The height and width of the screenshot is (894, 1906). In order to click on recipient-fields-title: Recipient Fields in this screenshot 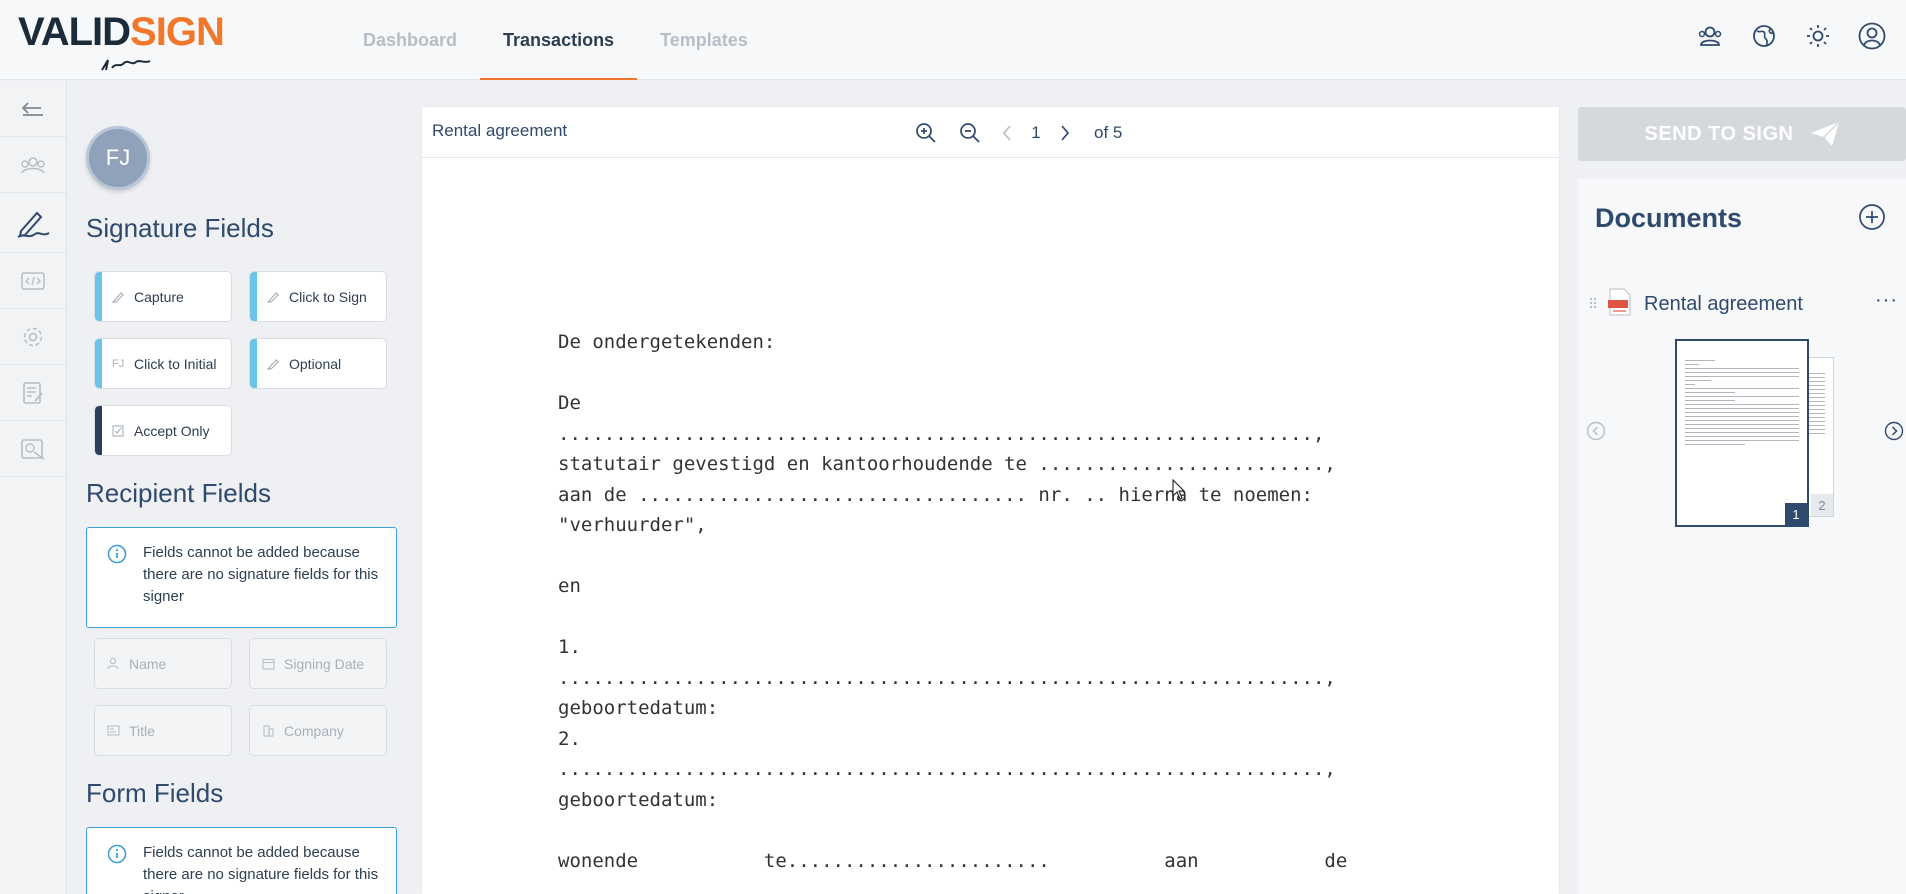, I will do `click(178, 493)`.